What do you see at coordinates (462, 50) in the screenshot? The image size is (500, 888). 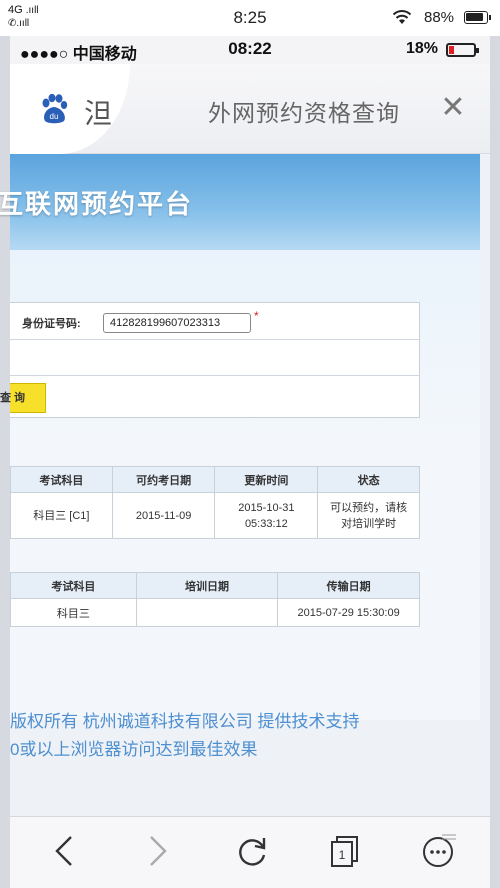 I see `low-battery-icon` at bounding box center [462, 50].